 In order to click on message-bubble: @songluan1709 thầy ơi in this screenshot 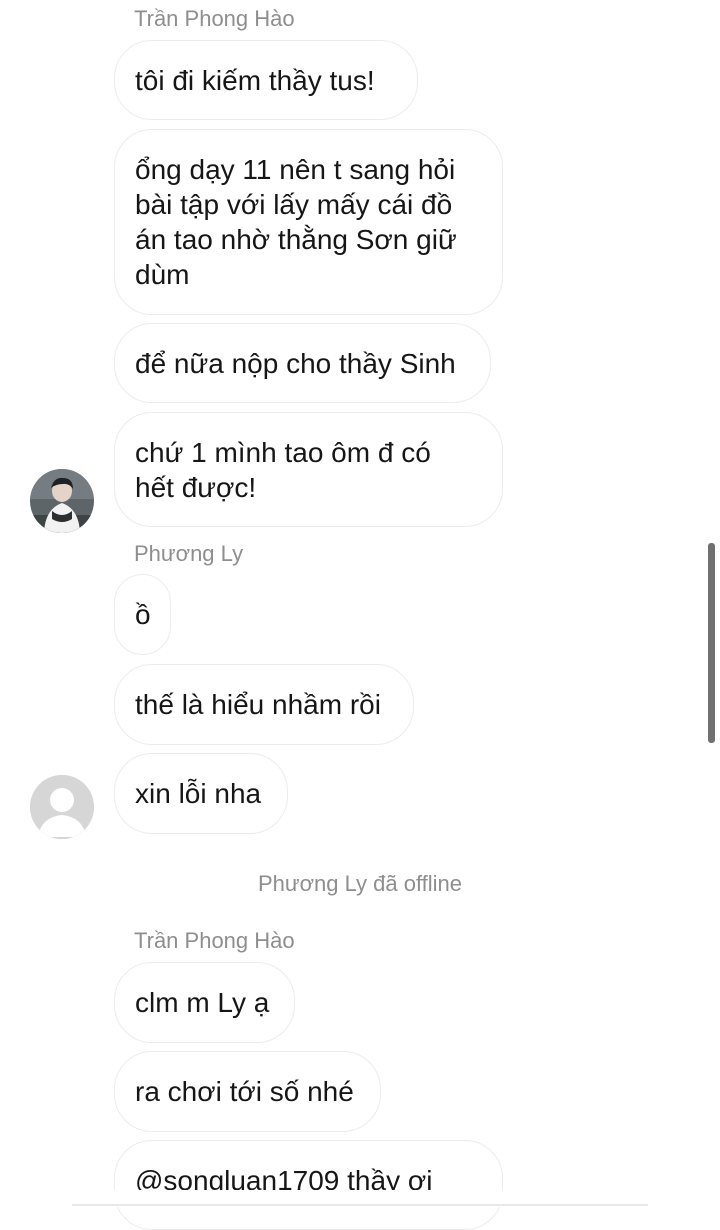, I will do `click(308, 1185)`.